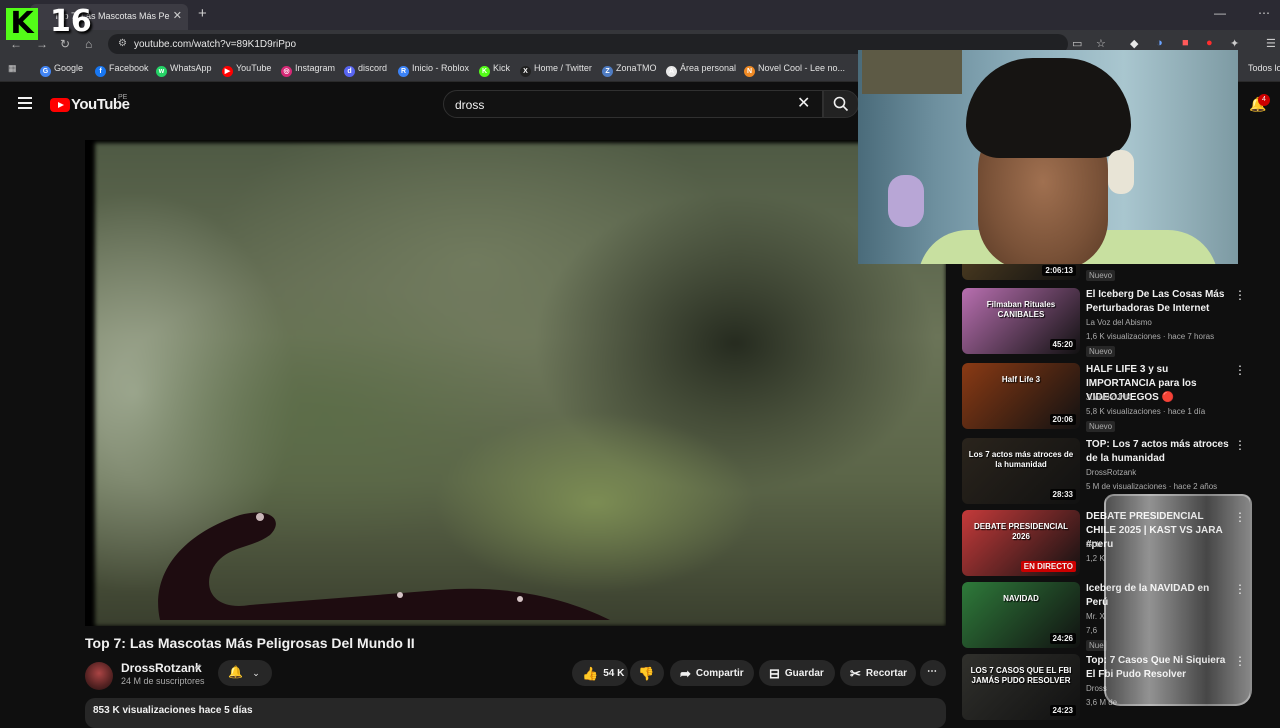 This screenshot has height=728, width=1280. What do you see at coordinates (1059, 270) in the screenshot?
I see `duration-badge: 2:06:13` at bounding box center [1059, 270].